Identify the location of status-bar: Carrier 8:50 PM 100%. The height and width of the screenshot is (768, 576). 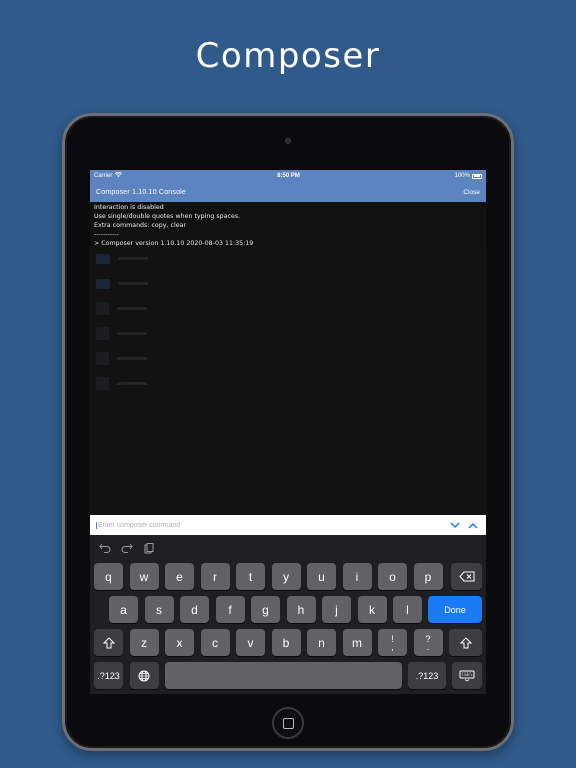
(288, 176).